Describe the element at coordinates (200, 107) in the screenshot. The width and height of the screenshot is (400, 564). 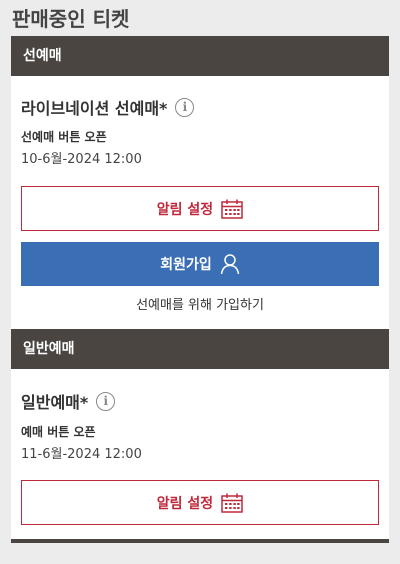
I see `presale-ticket-name-row: 라이브네이션 선예매* i` at that location.